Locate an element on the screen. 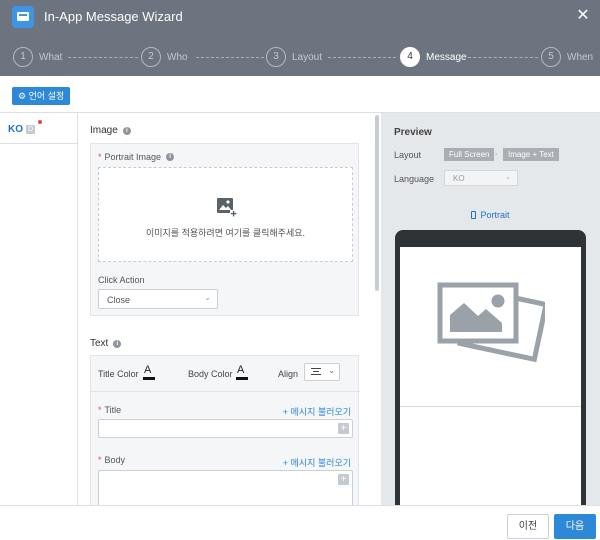  dropzone-hint: 이미지를 적용하려면 여기를 클릭해주세요. is located at coordinates (225, 233).